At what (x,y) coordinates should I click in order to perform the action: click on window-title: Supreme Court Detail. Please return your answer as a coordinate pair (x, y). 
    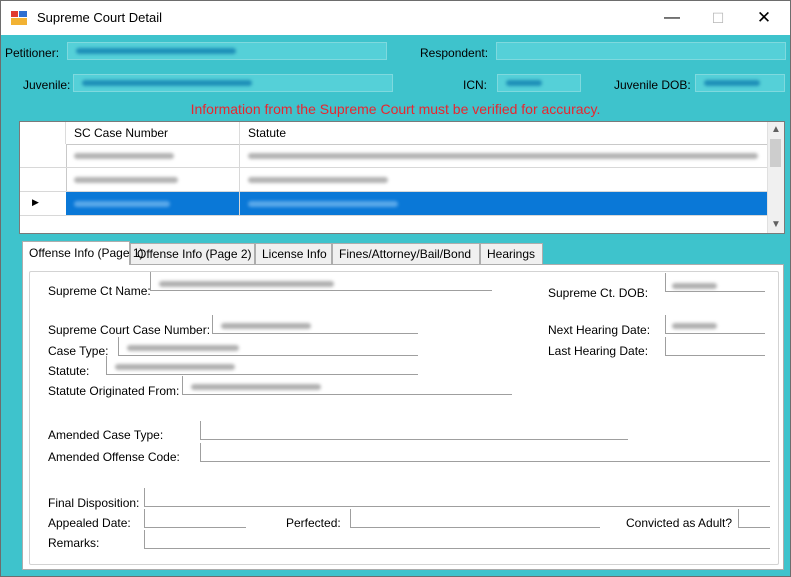
    Looking at the image, I should click on (99, 17).